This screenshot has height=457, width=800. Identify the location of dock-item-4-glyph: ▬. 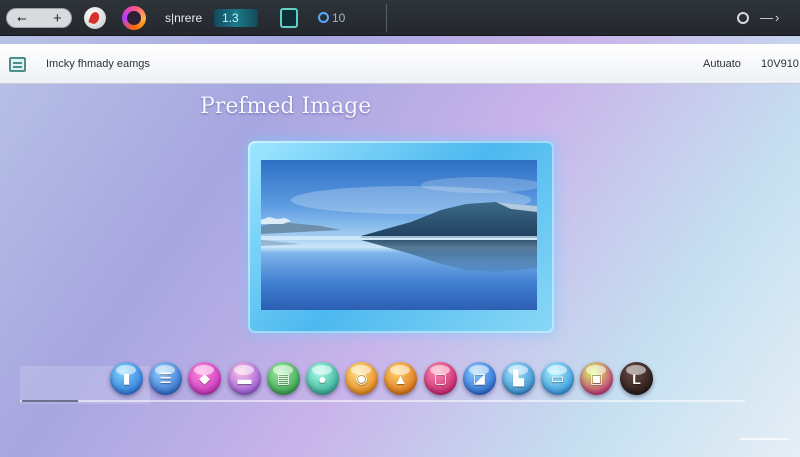
(244, 378).